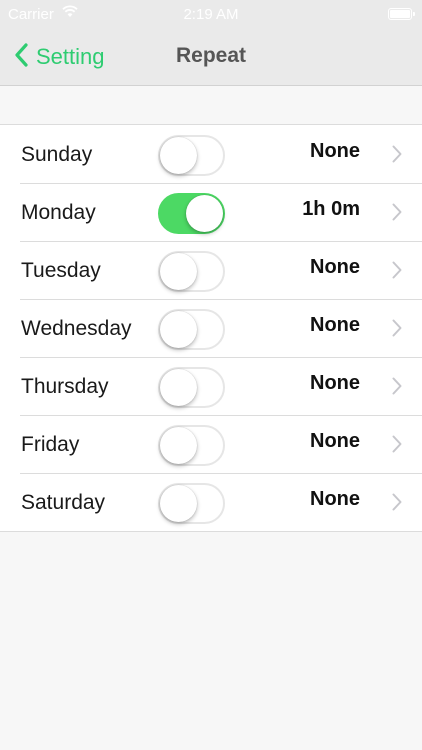 The image size is (422, 750). I want to click on day-row-friday: Friday None, so click(211, 444).